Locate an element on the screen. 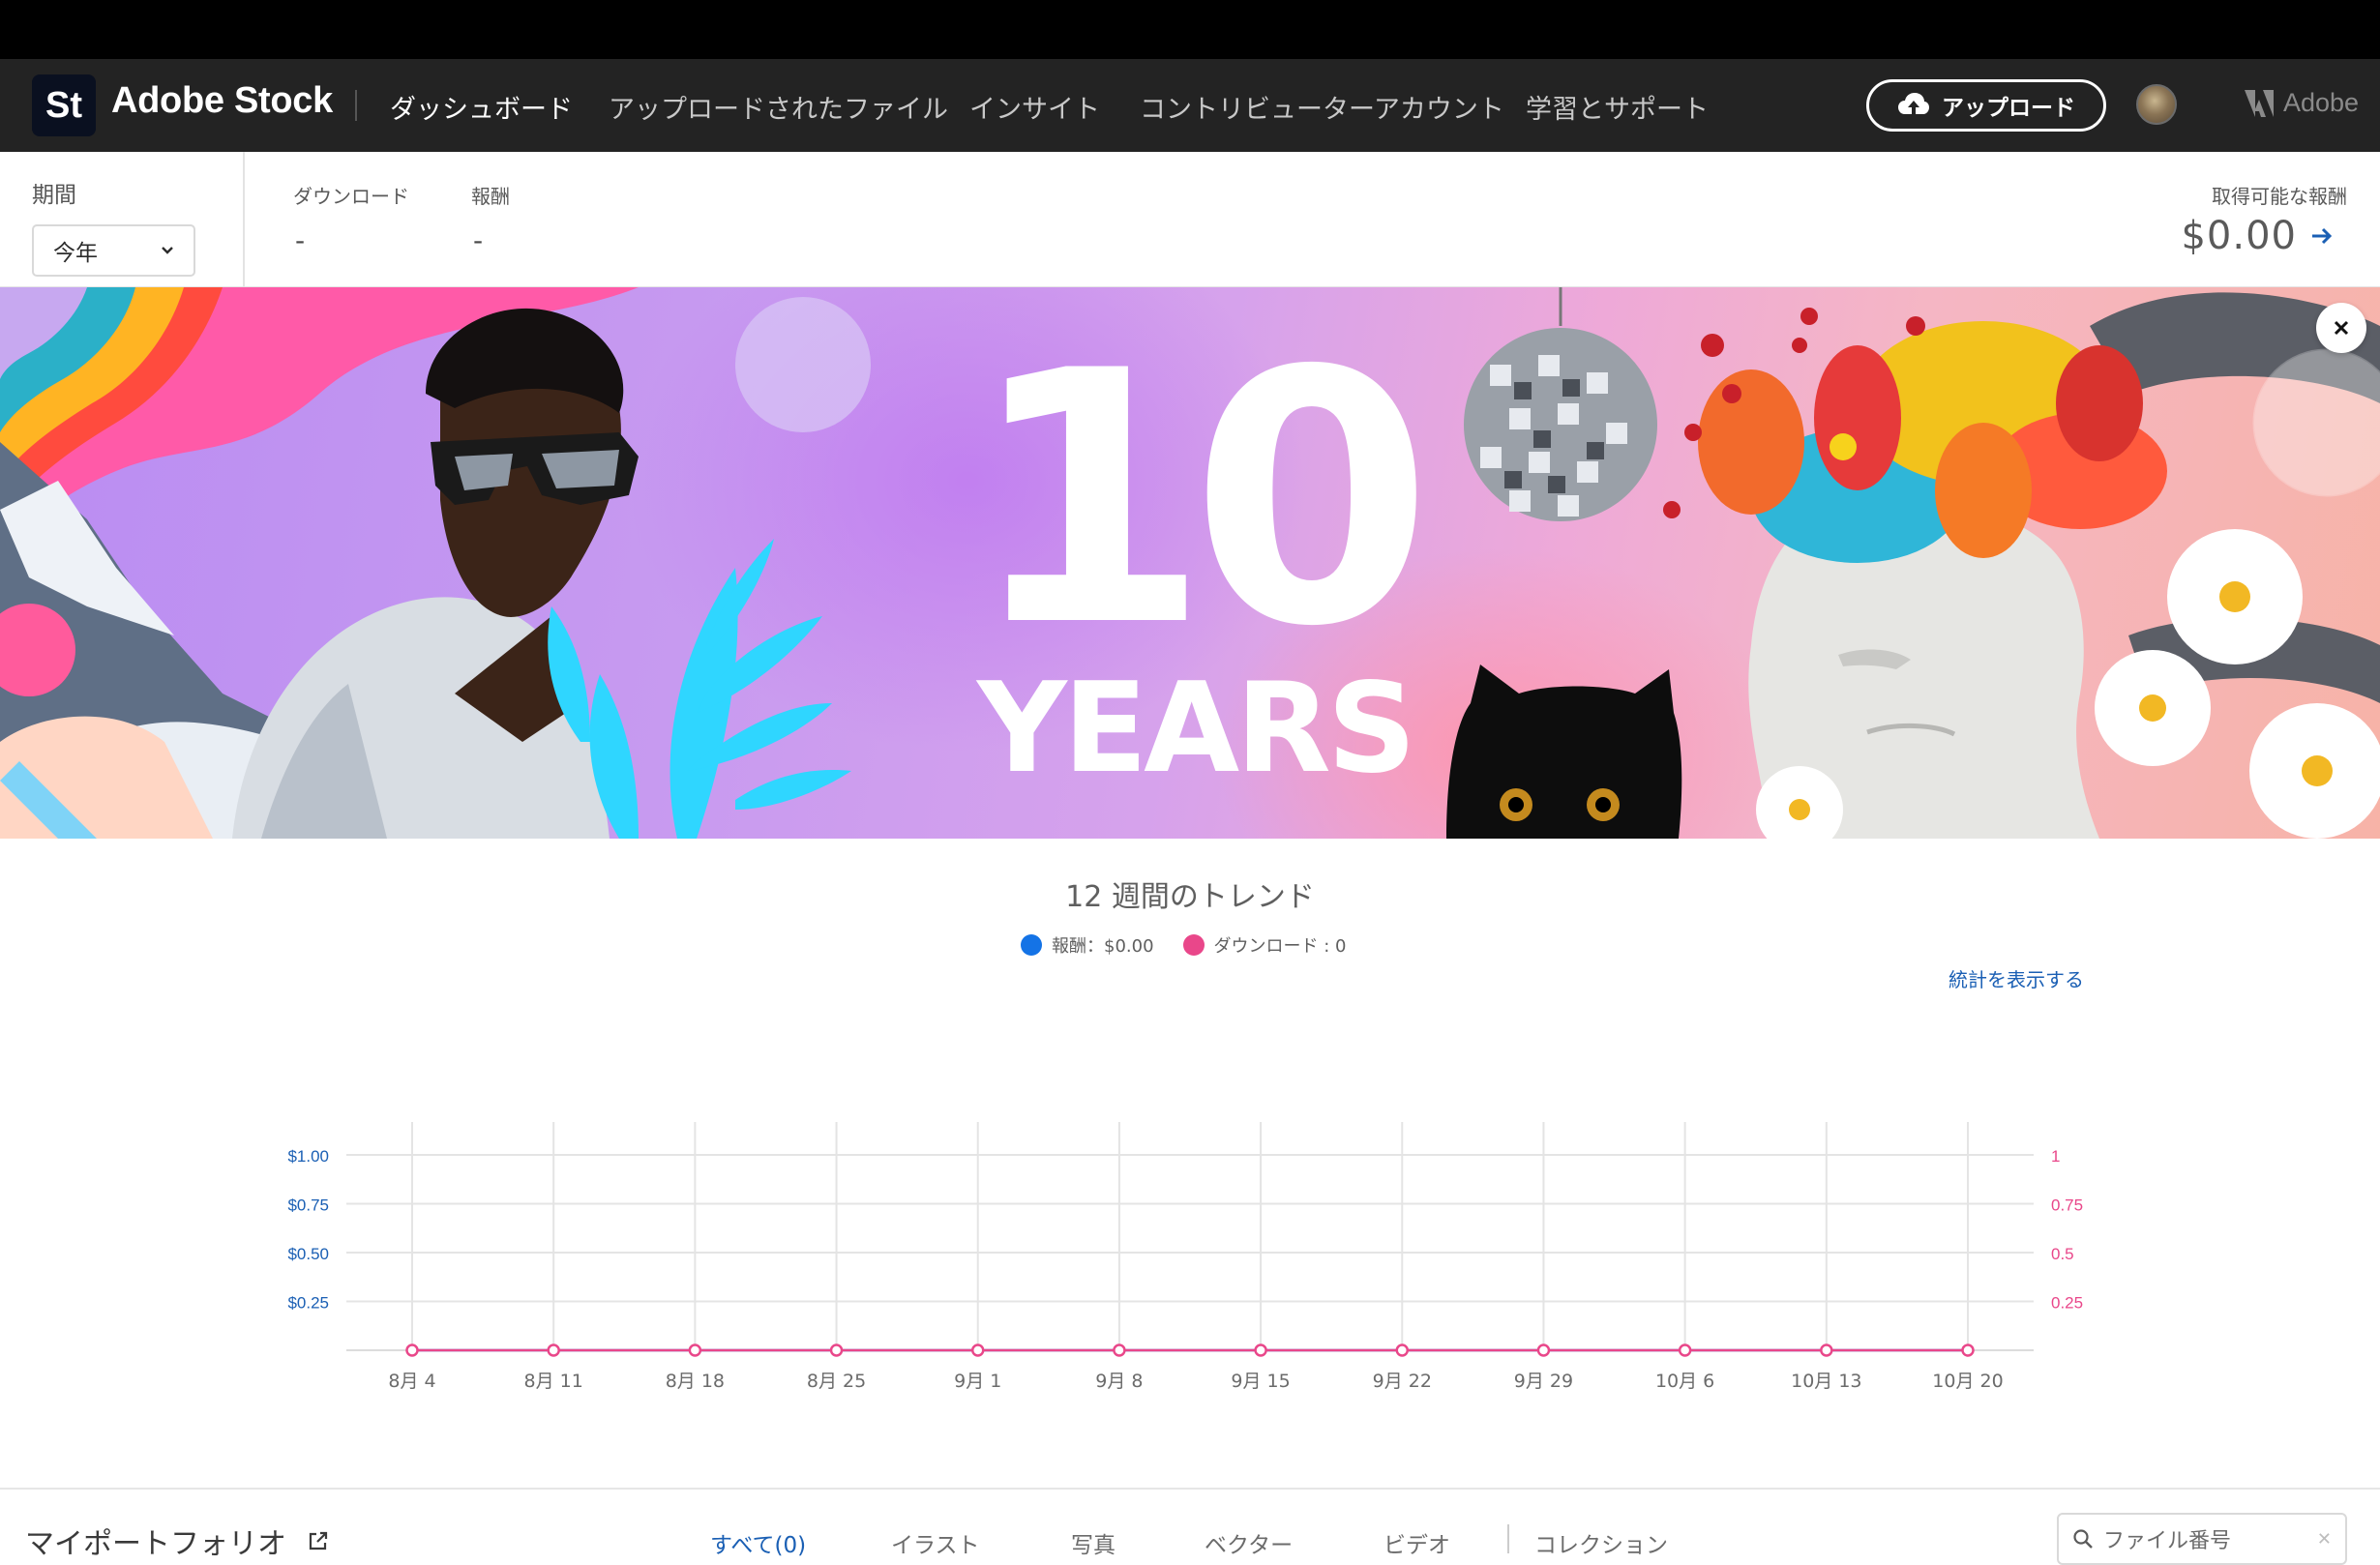  downloads-label: ダウンロード is located at coordinates (351, 196).